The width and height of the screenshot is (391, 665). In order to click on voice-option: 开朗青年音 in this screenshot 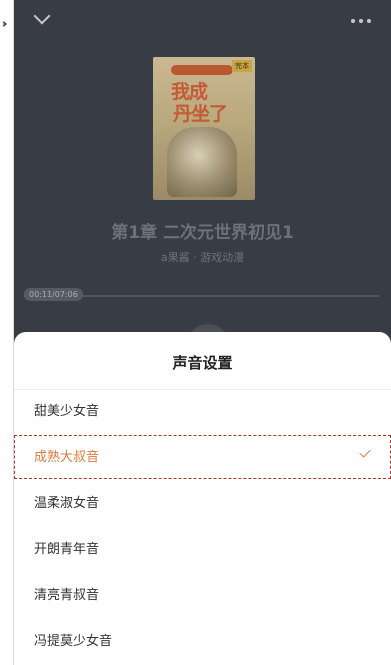, I will do `click(202, 550)`.